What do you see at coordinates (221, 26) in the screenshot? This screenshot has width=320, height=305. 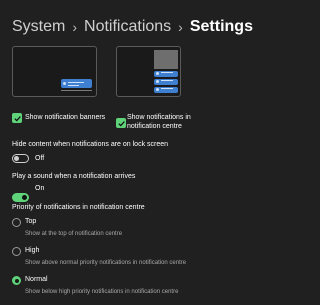 I see `breadcrumb-settings: Settings` at bounding box center [221, 26].